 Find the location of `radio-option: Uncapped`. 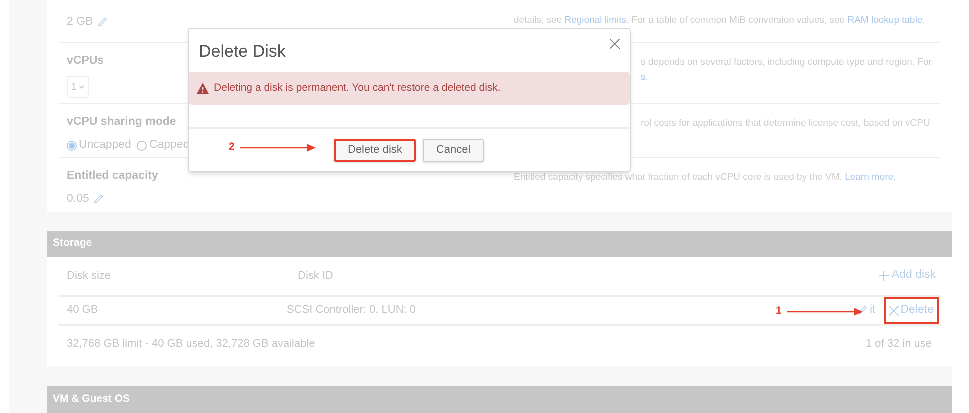

radio-option: Uncapped is located at coordinates (99, 145).